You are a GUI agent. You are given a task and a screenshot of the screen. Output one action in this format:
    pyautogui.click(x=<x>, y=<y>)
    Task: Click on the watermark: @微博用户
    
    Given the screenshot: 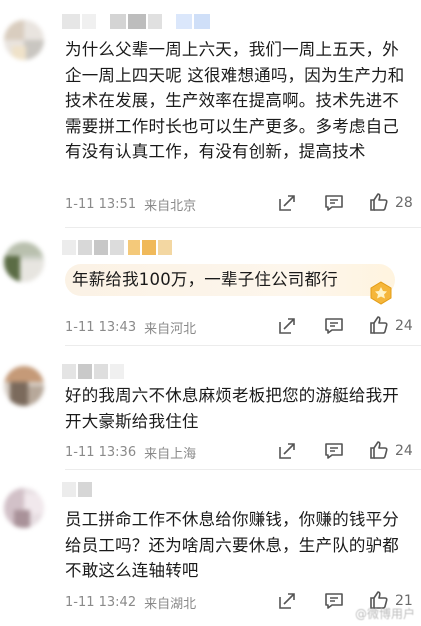 What is the action you would take?
    pyautogui.click(x=384, y=614)
    